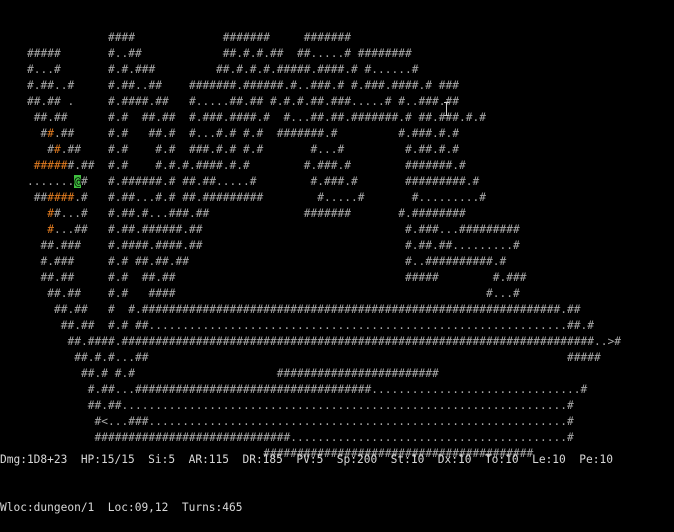 The width and height of the screenshot is (674, 532). What do you see at coordinates (229, 37) in the screenshot?
I see `map-row: #### ####### #######` at bounding box center [229, 37].